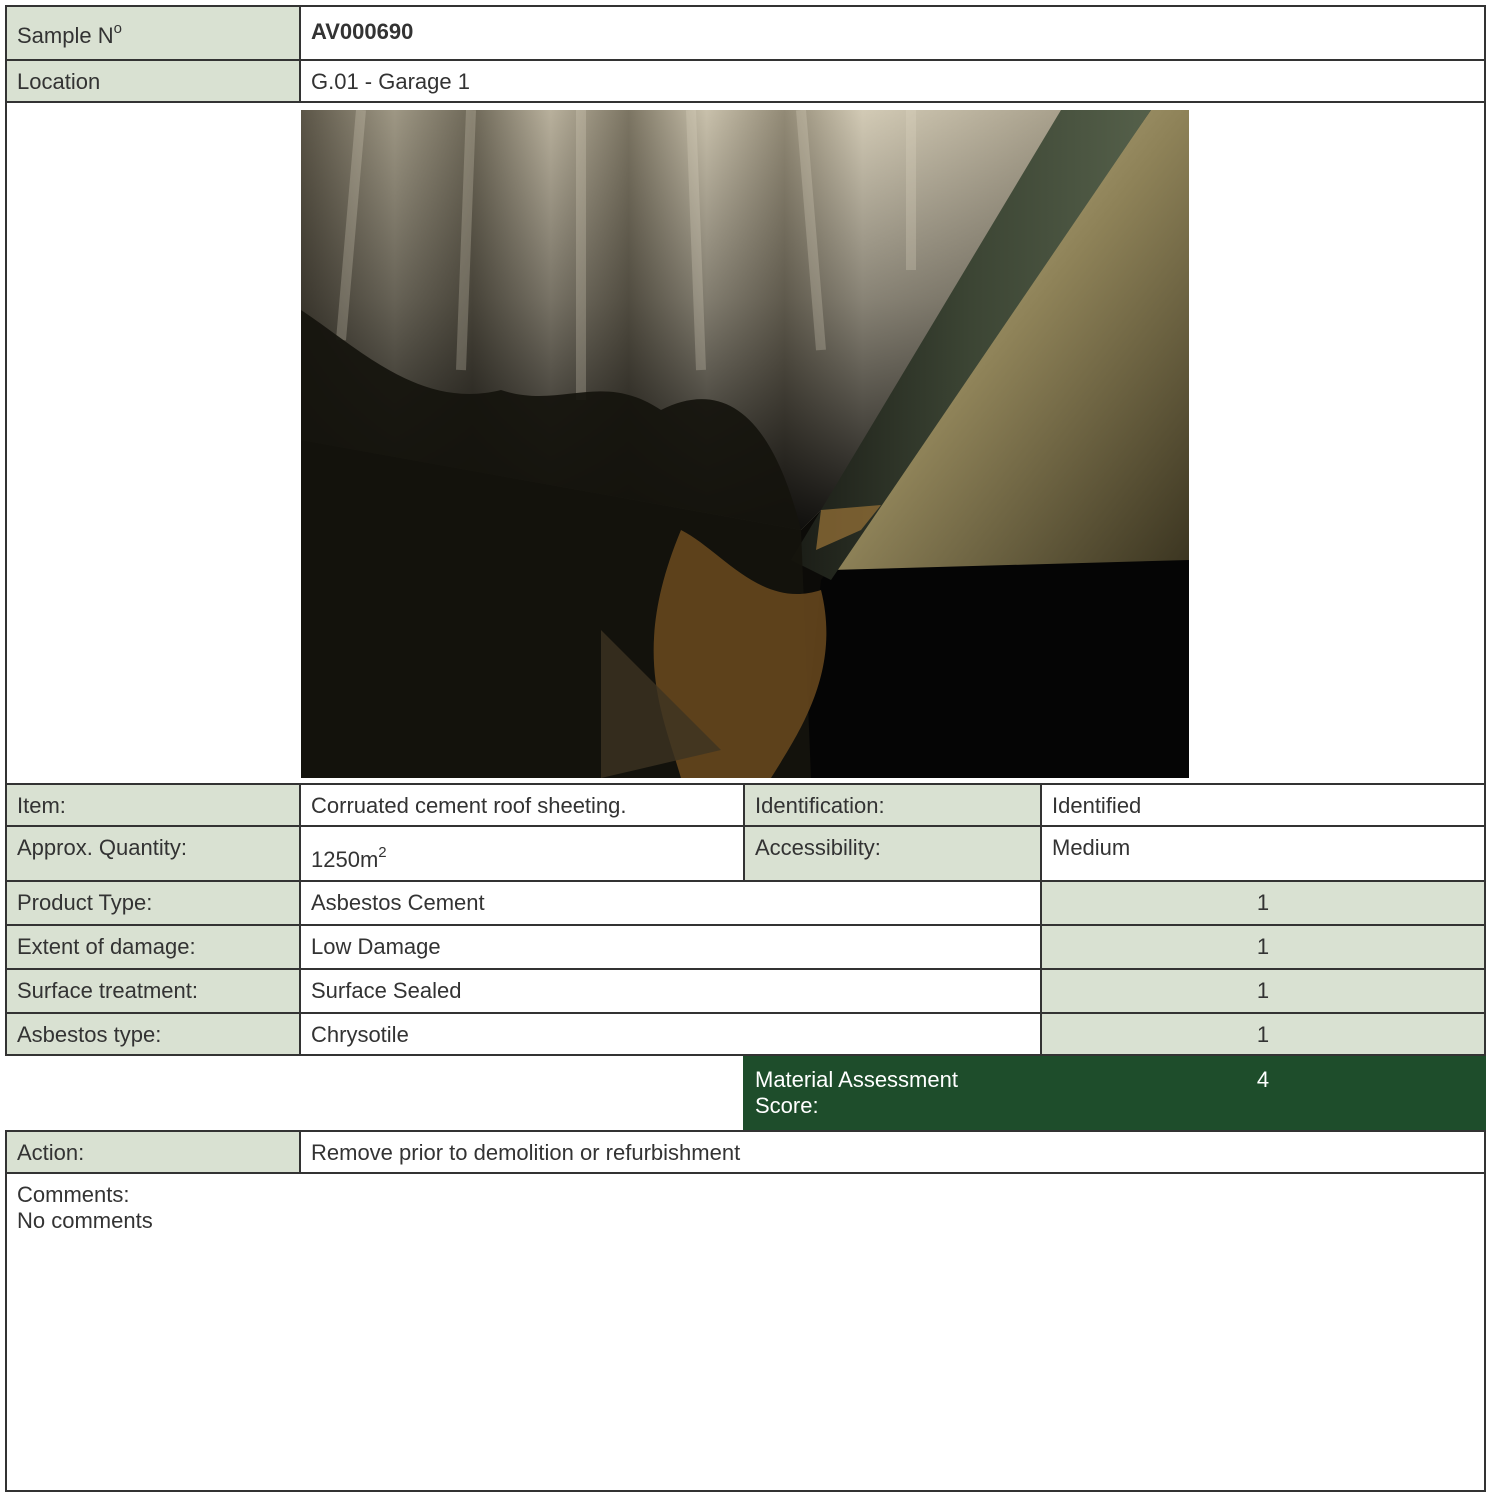 The height and width of the screenshot is (1492, 1490). I want to click on location-value-text: G.01 - Garage 1, so click(390, 81).